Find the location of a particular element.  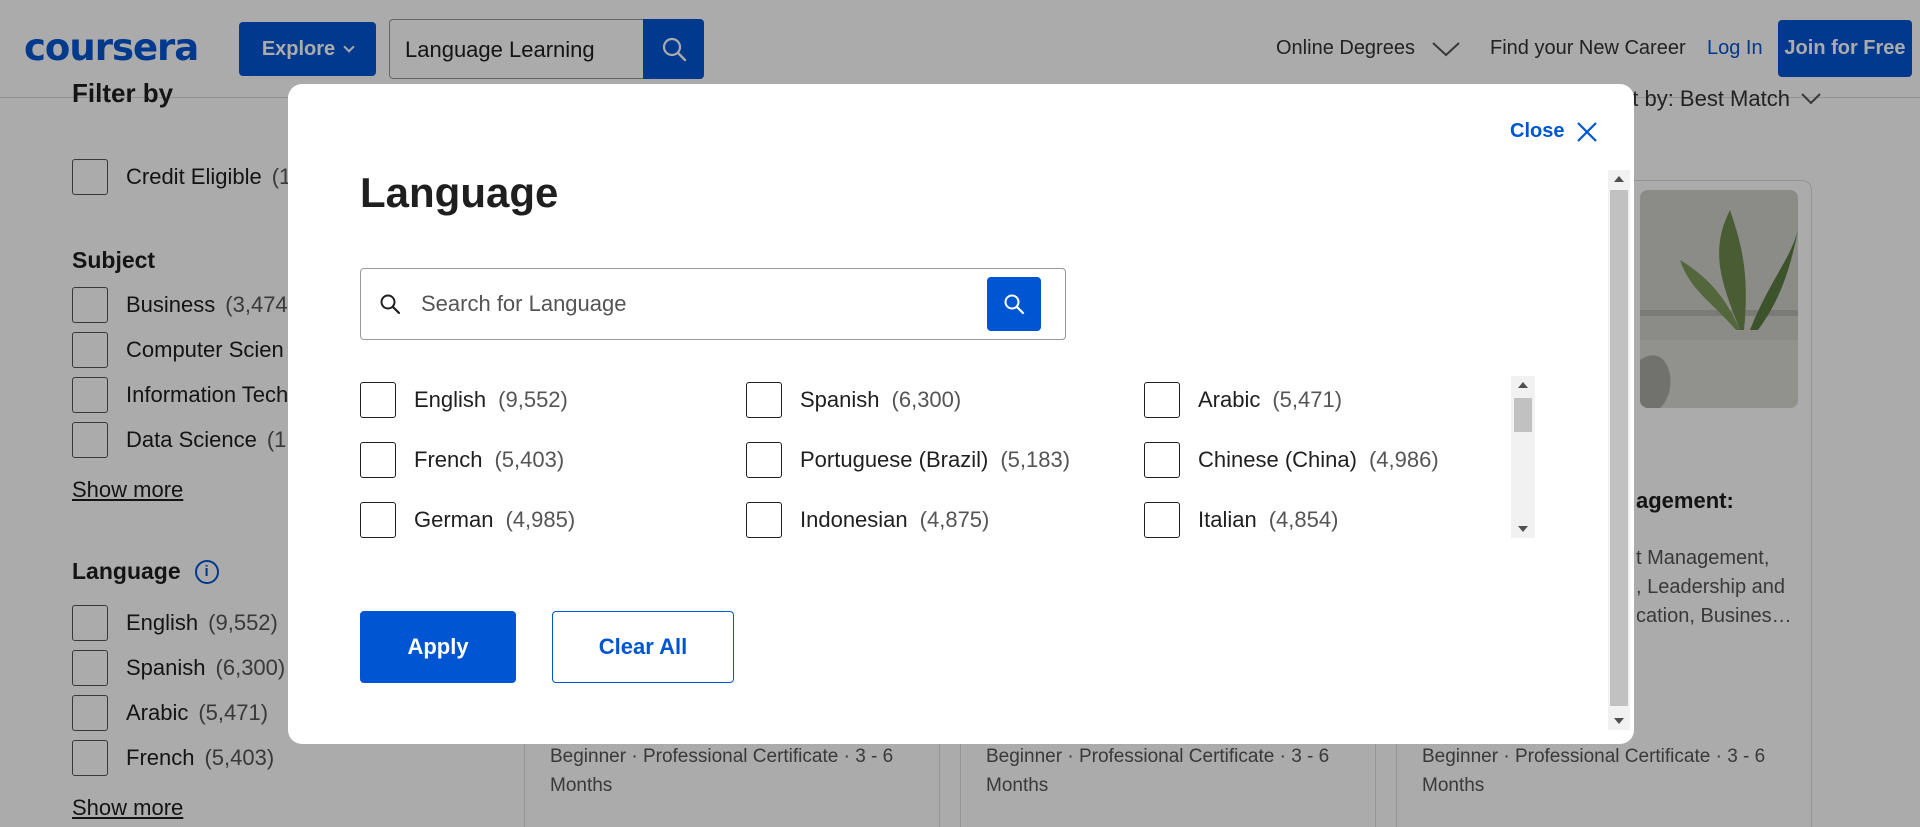

language-search-button is located at coordinates (1014, 304).